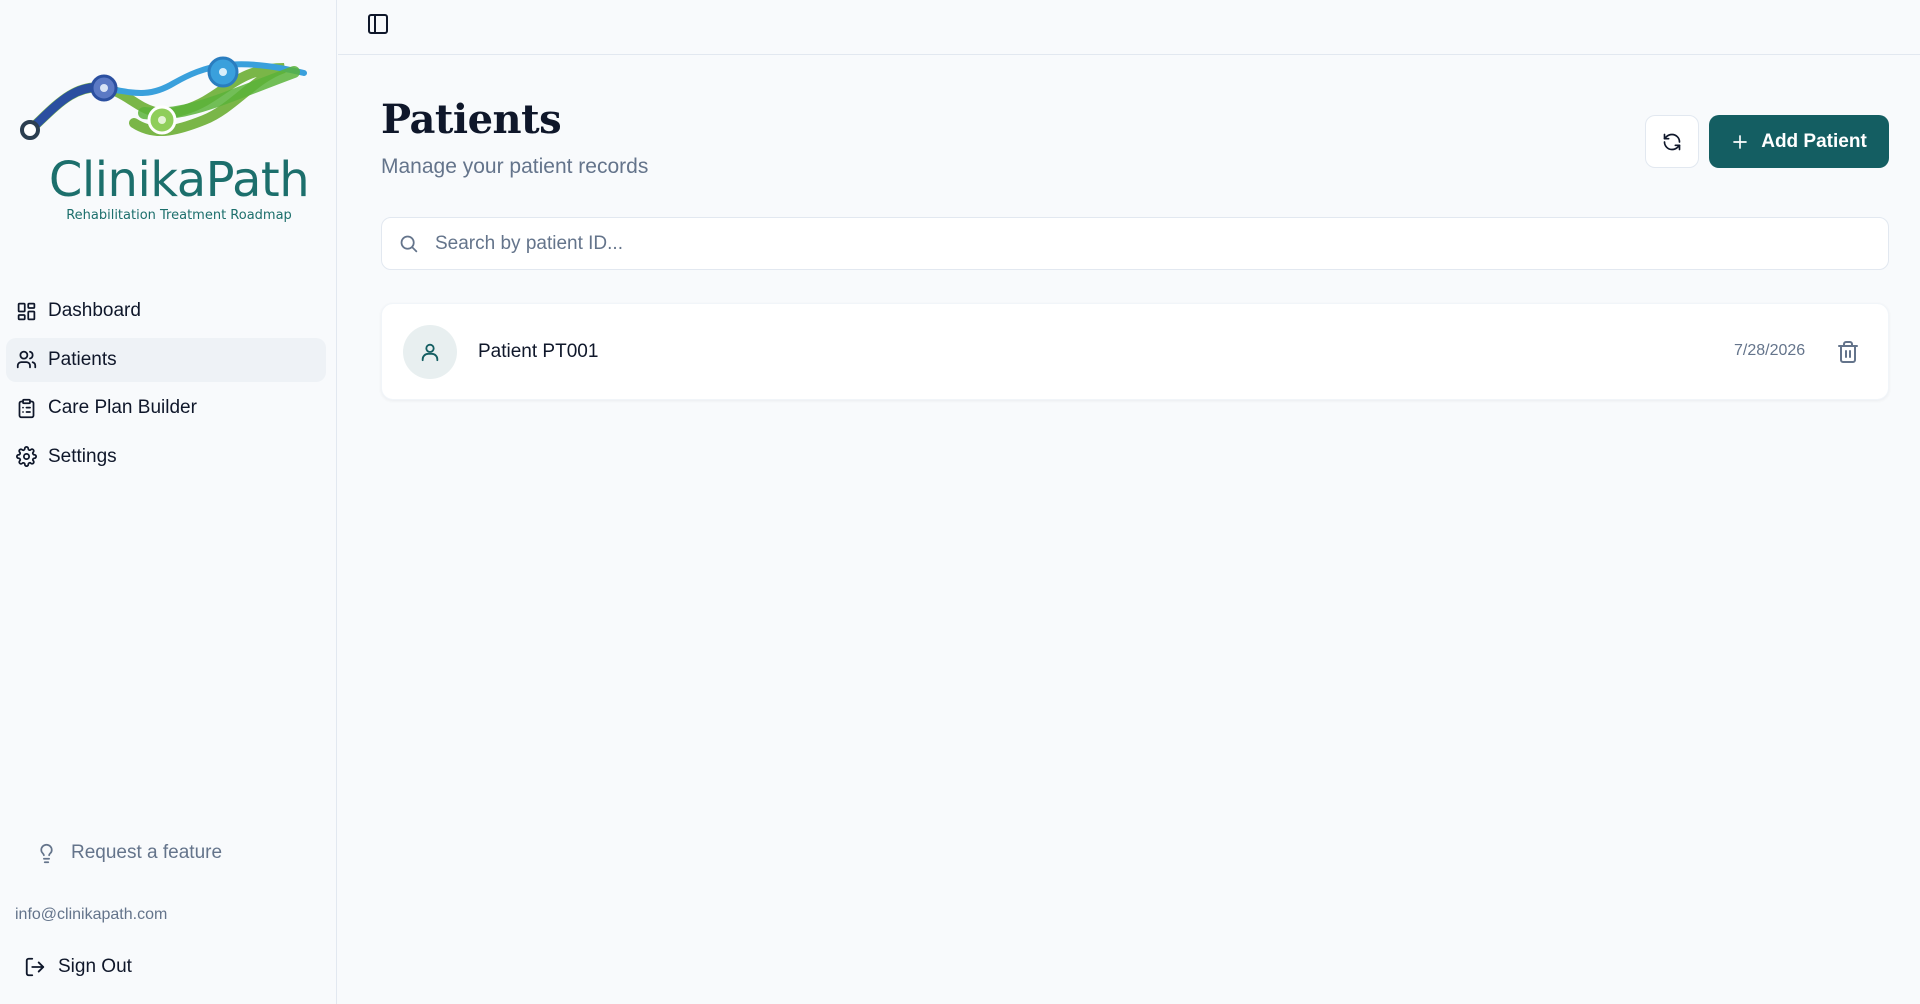 The image size is (1920, 1004). I want to click on sidebar-item-care-plan-builder: Care Plan Builder, so click(166, 408).